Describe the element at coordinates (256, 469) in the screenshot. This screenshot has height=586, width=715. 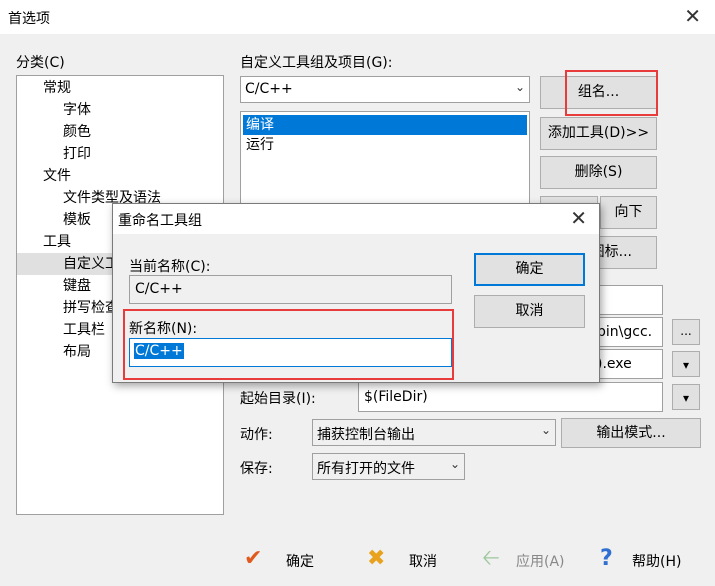
I see `save-label: 保存:` at that location.